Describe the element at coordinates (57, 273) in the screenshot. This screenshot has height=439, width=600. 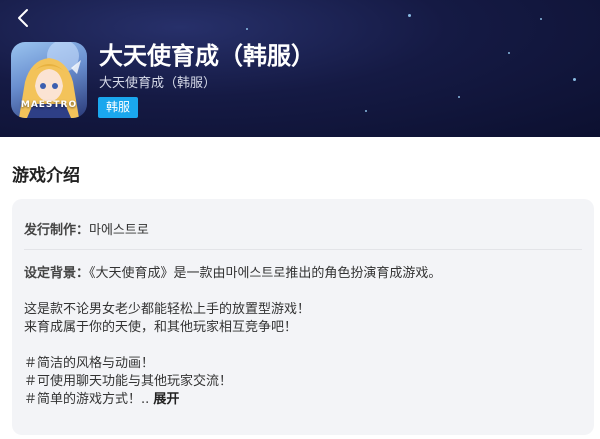
I see `description-label: 设定背景：` at that location.